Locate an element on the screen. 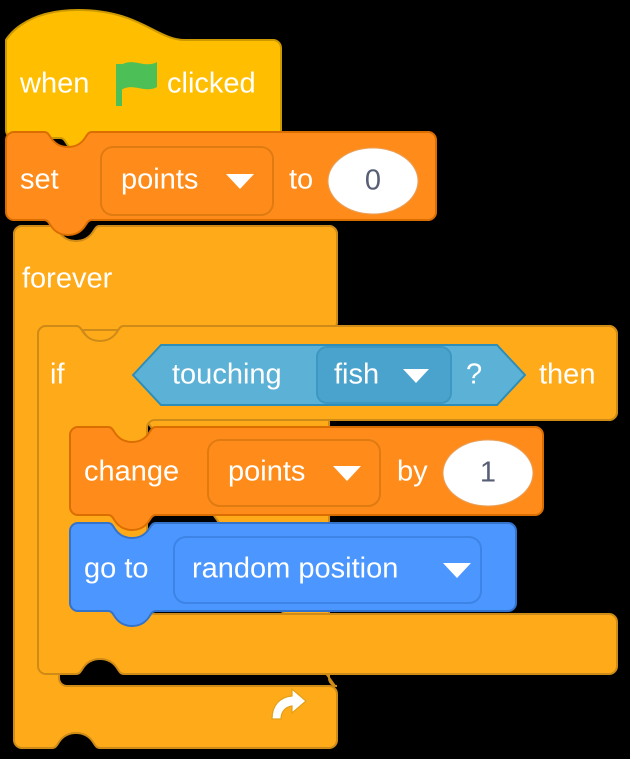  block-go-to: go to random position is located at coordinates (293, 575).